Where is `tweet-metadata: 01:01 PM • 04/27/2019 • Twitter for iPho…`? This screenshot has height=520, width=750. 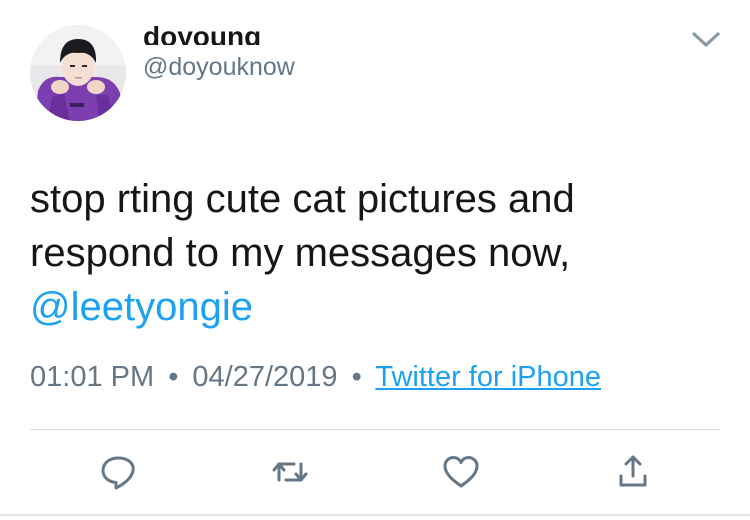 tweet-metadata: 01:01 PM • 04/27/2019 • Twitter for iPho… is located at coordinates (315, 377).